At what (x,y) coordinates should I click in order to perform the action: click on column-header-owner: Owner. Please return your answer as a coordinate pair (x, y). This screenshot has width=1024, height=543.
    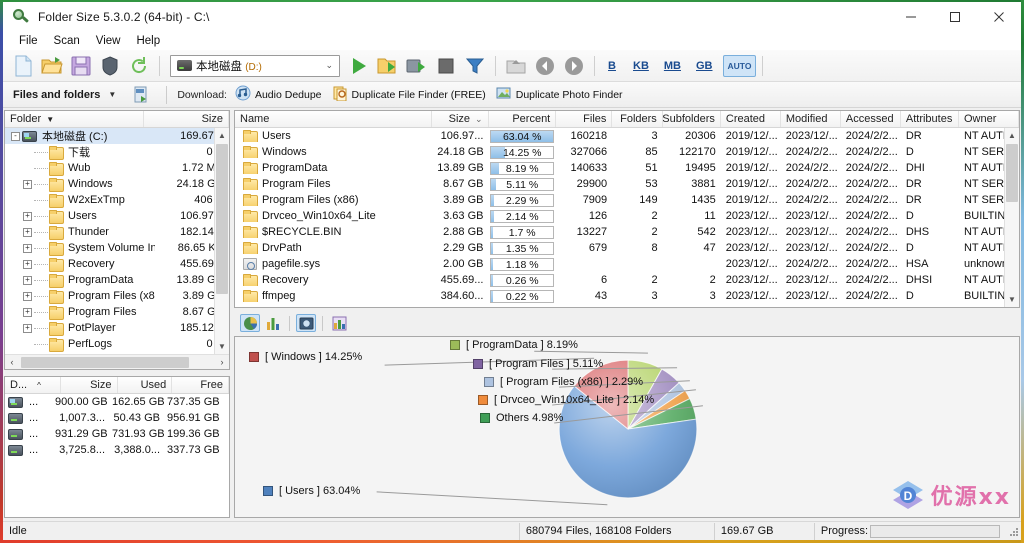
    Looking at the image, I should click on (989, 119).